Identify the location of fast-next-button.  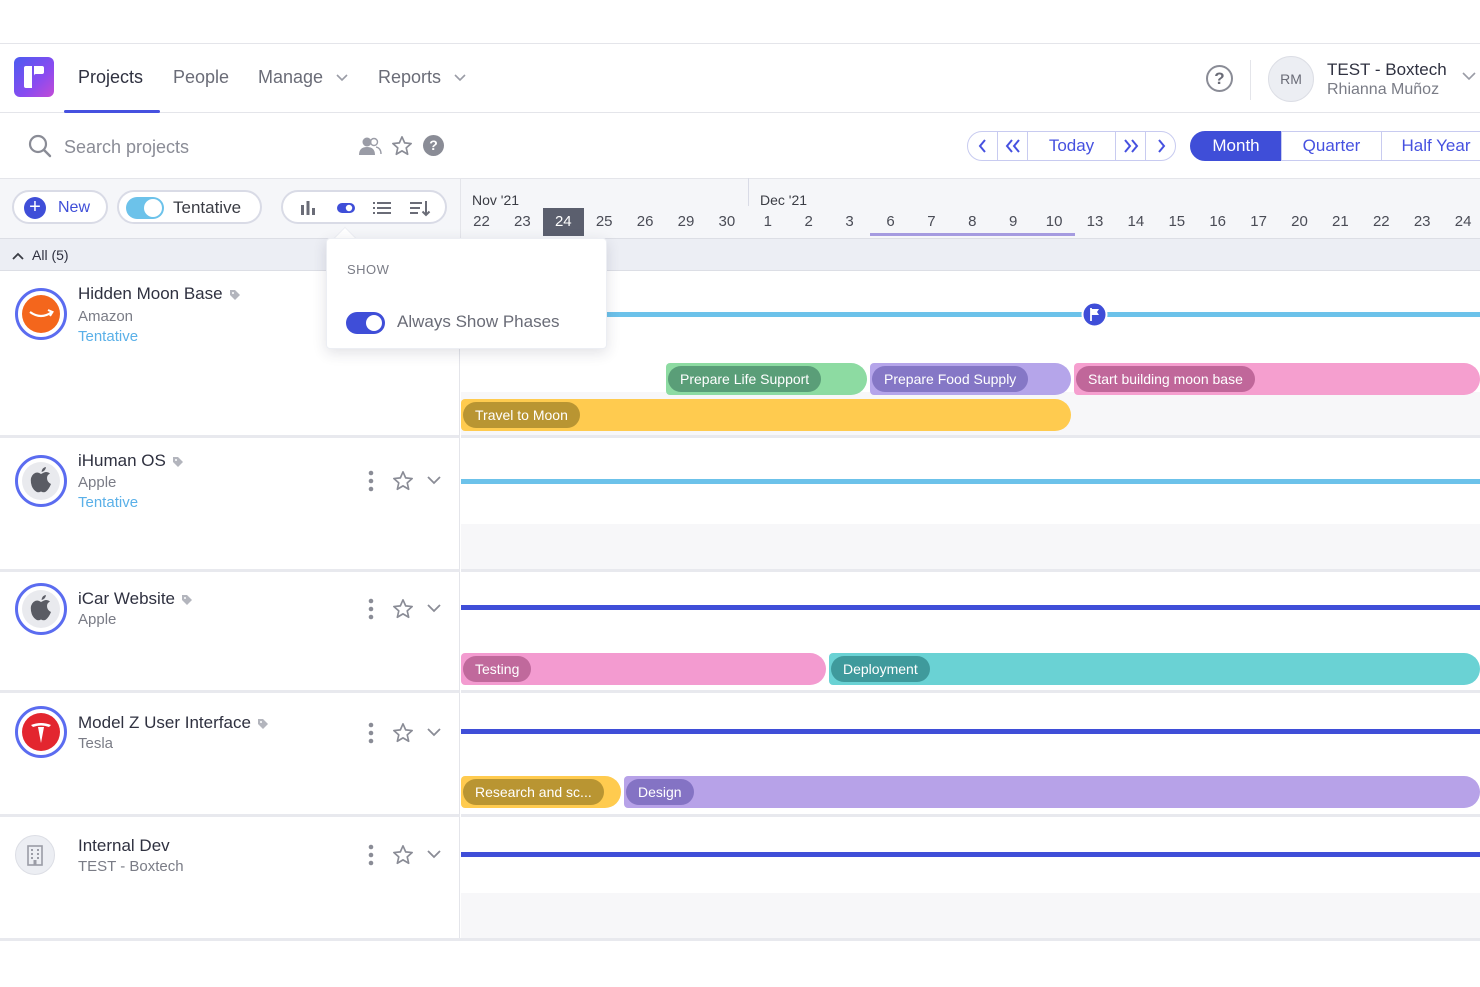
(1130, 146).